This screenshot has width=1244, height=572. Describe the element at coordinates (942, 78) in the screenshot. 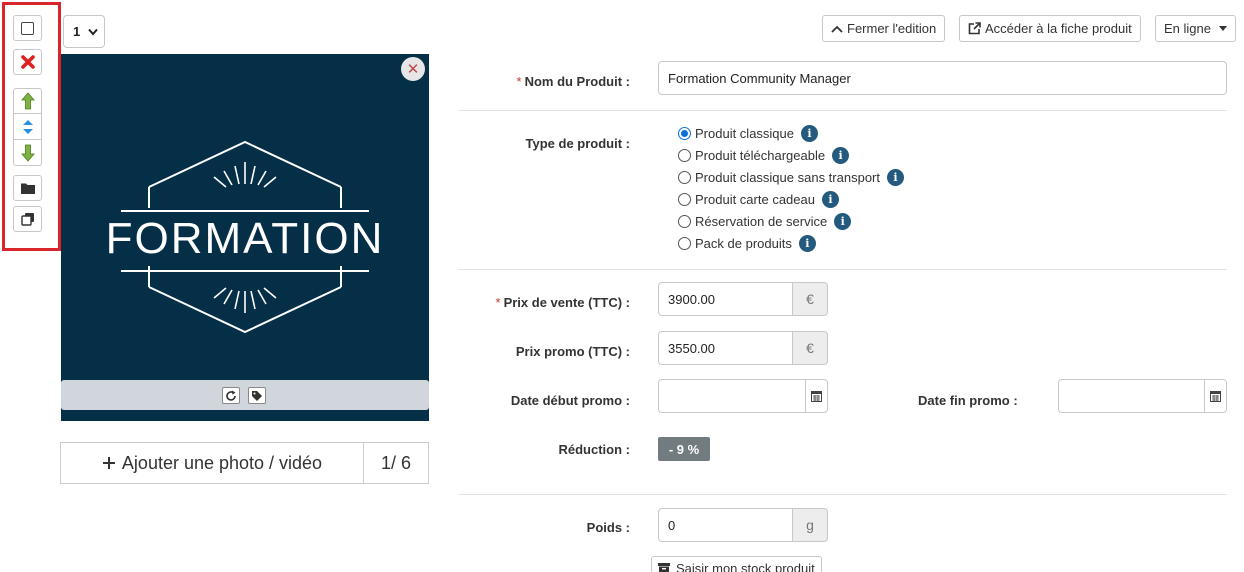

I see `product-name-input: Formation Community Manager` at that location.